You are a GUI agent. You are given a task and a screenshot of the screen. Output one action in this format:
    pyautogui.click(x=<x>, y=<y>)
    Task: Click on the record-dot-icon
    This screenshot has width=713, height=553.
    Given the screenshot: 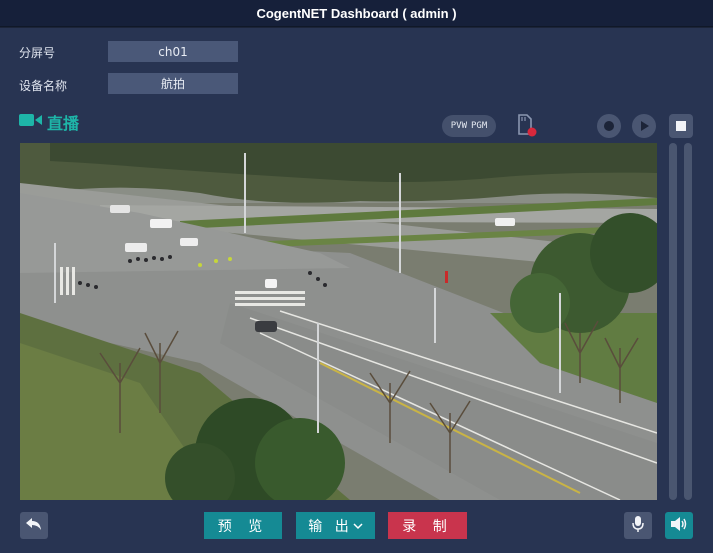 What is the action you would take?
    pyautogui.click(x=609, y=126)
    